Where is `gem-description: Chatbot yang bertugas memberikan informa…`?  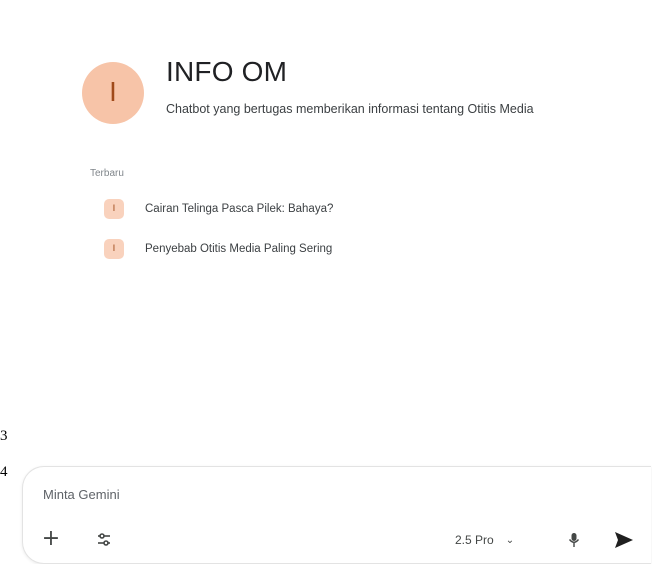
gem-description: Chatbot yang bertugas memberikan informa… is located at coordinates (350, 109).